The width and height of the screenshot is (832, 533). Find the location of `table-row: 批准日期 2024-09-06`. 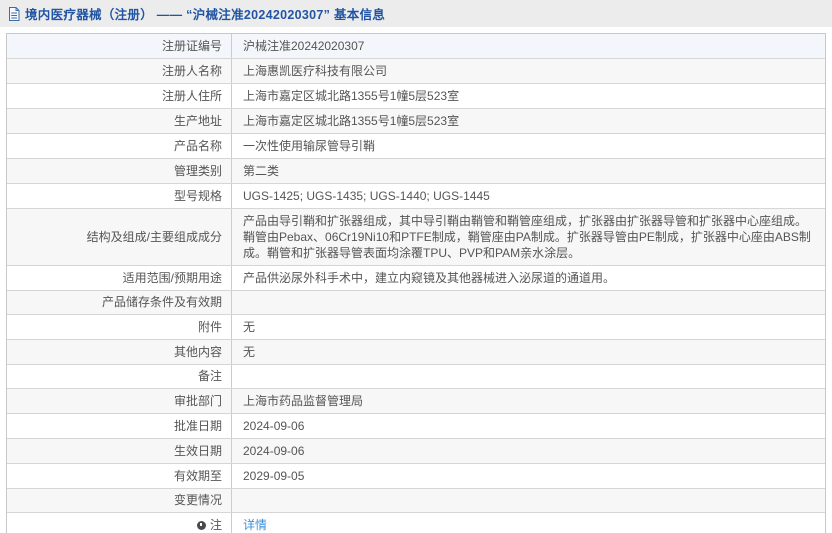

table-row: 批准日期 2024-09-06 is located at coordinates (416, 425).